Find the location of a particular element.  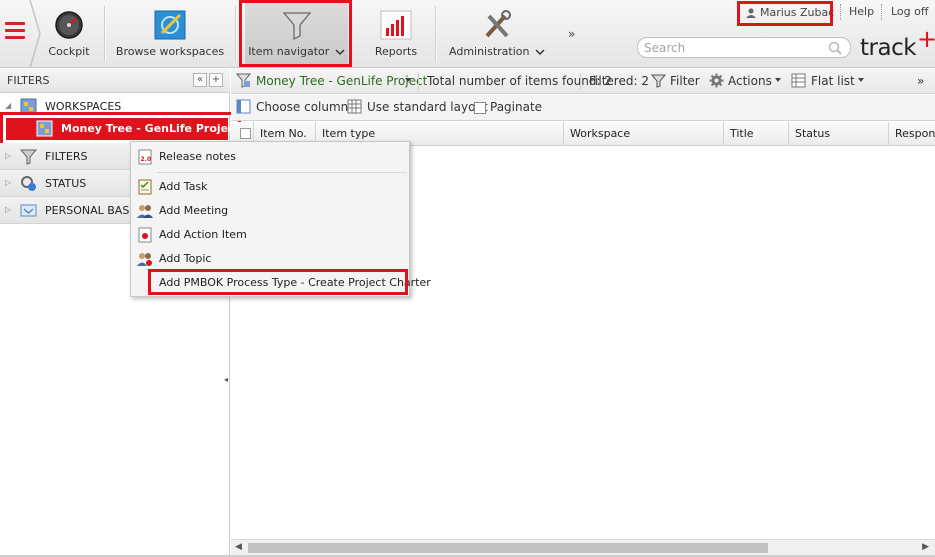

paginate-checkbox is located at coordinates (480, 108).